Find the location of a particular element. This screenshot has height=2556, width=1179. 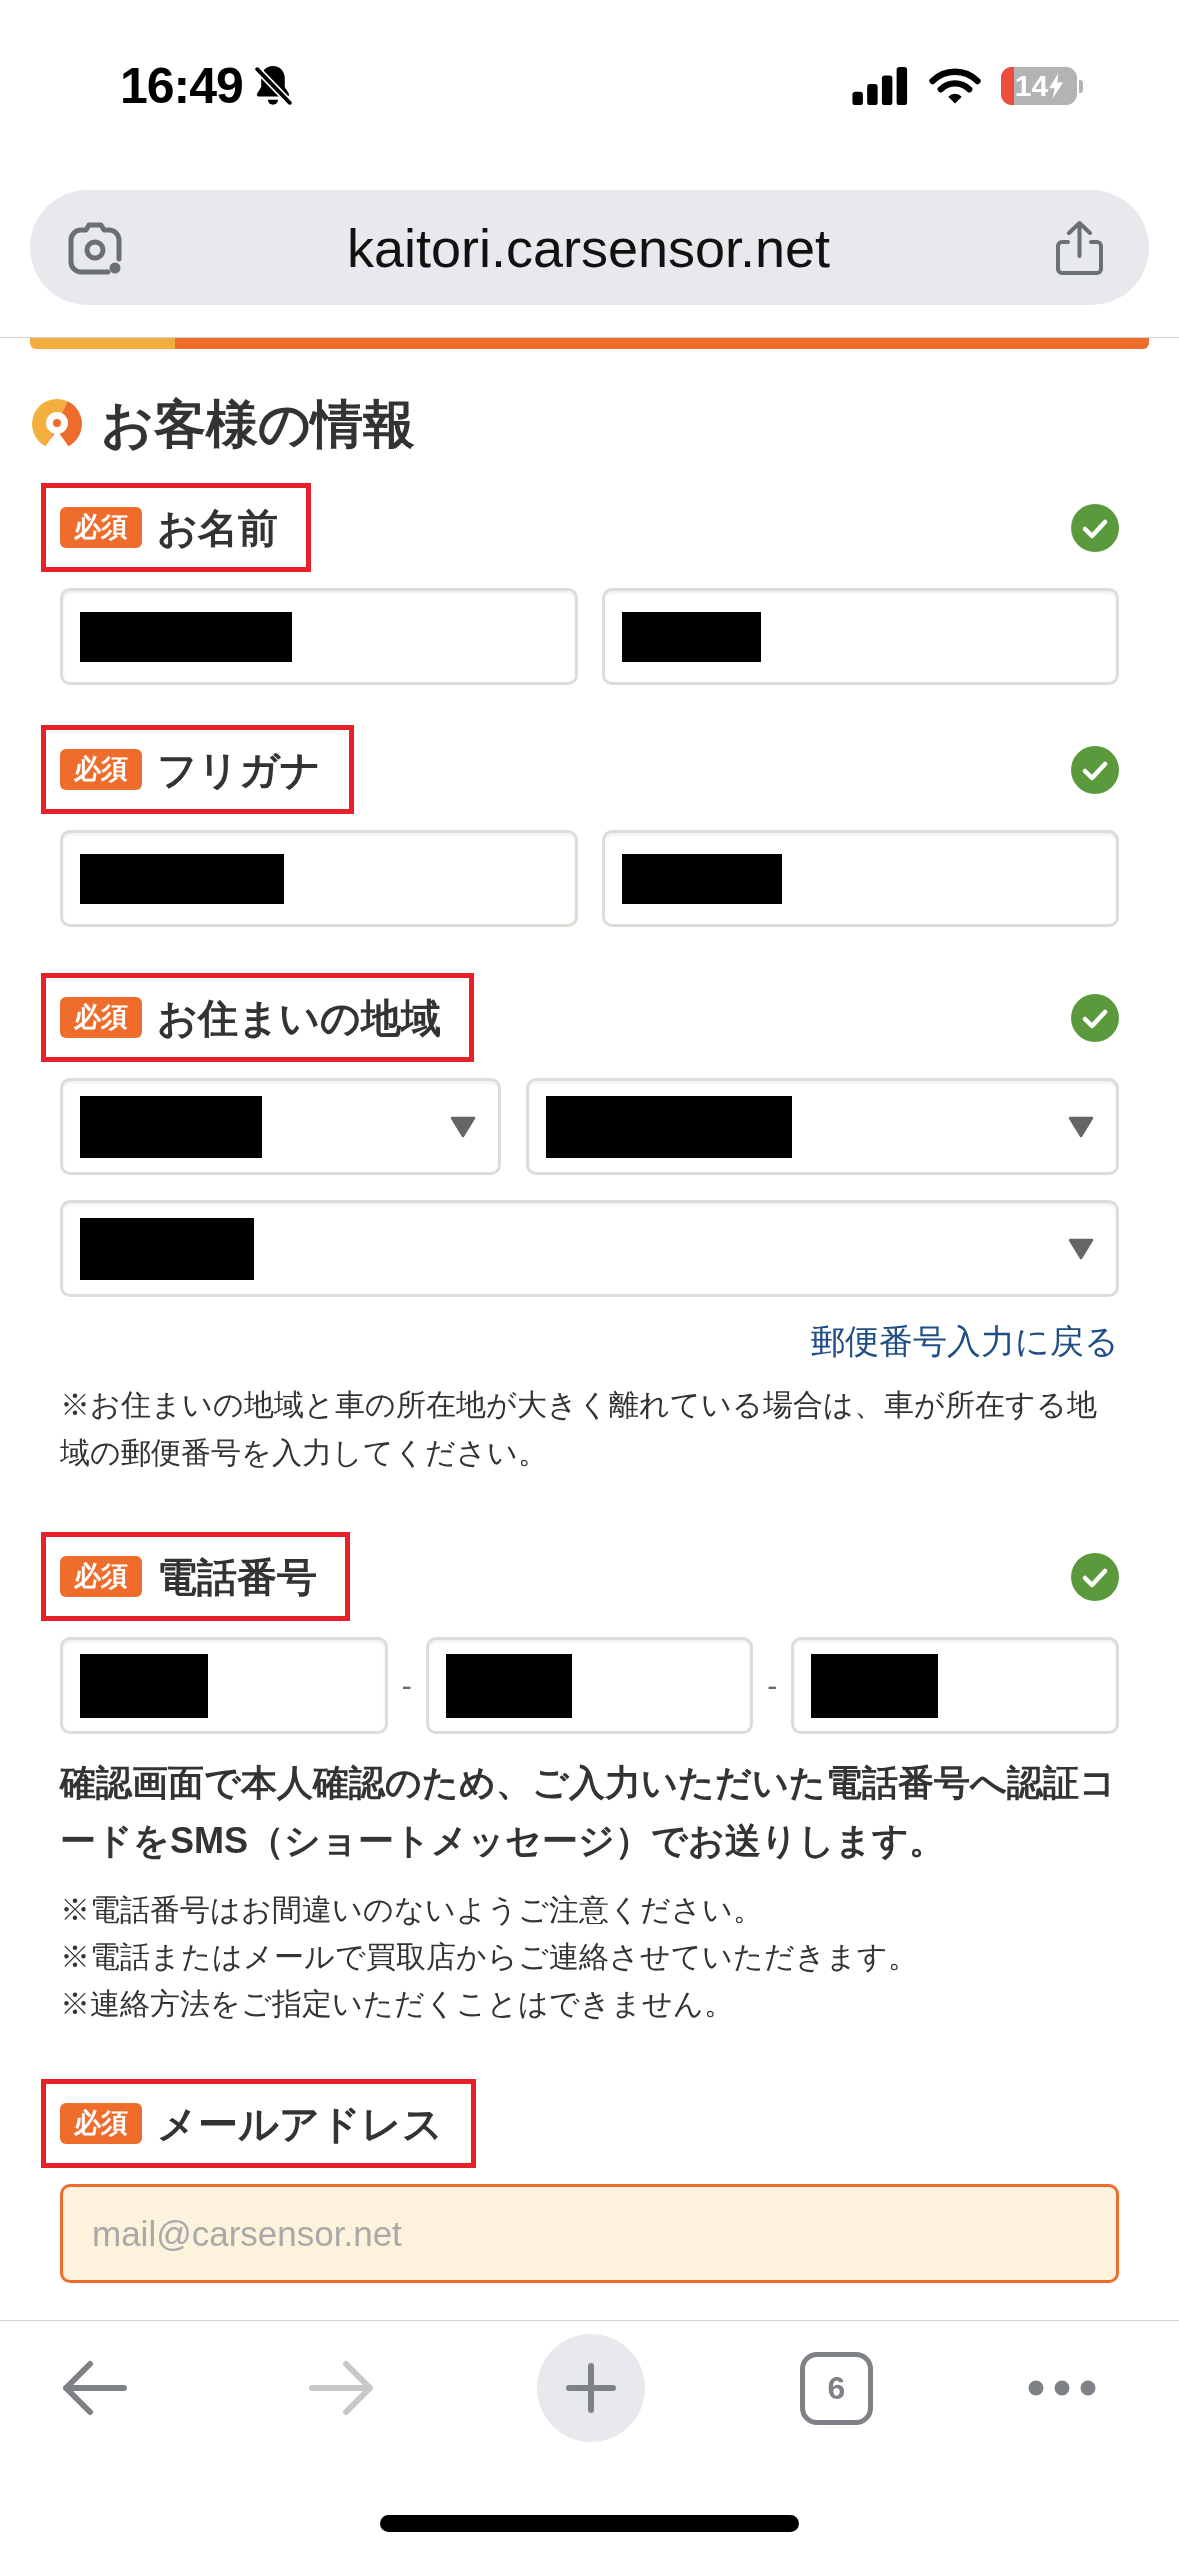

note-text: ※連絡方法をご指定いただくことはできません。 is located at coordinates (397, 2004).